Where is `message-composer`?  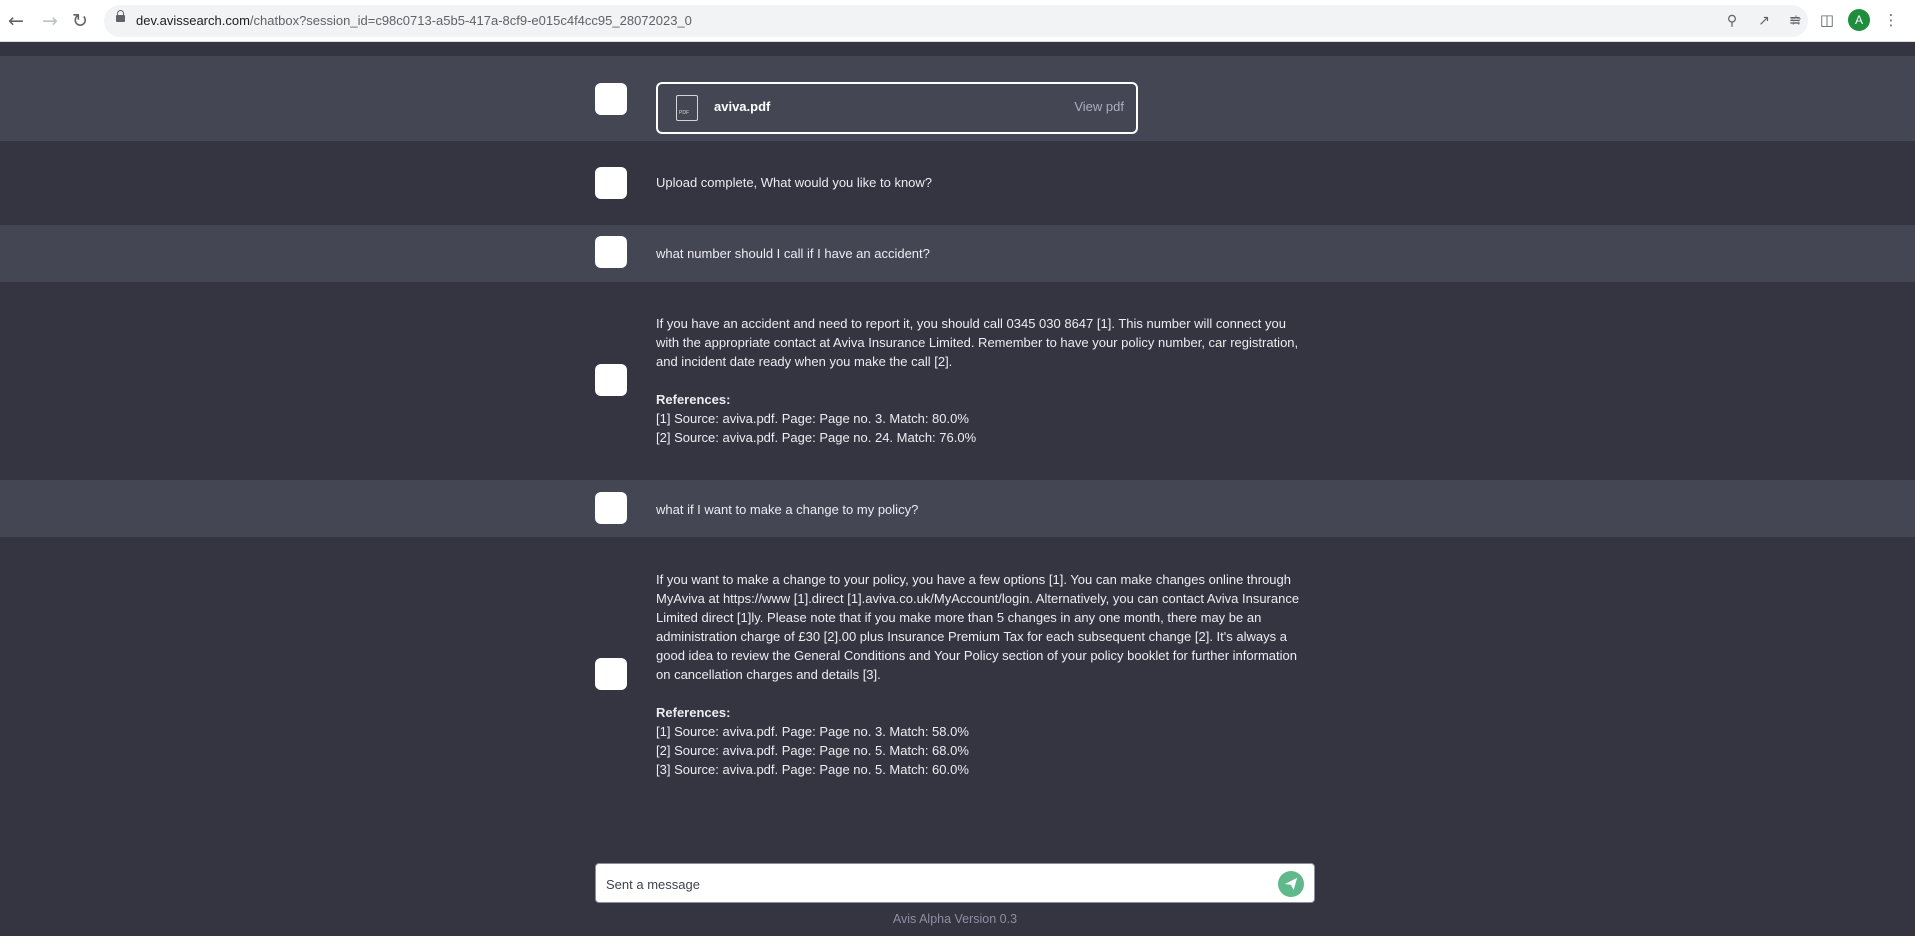
message-composer is located at coordinates (955, 883).